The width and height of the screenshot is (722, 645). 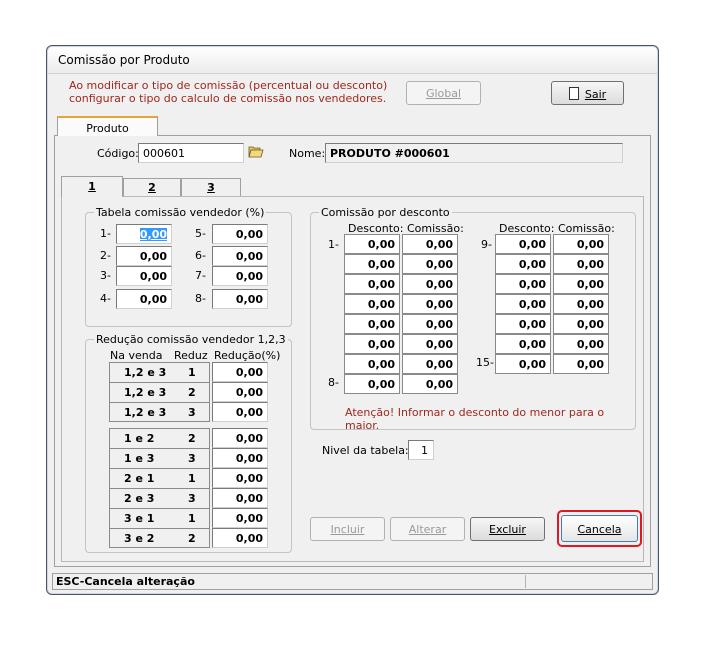 I want to click on reducao-input-8: 0,00, so click(x=240, y=518).